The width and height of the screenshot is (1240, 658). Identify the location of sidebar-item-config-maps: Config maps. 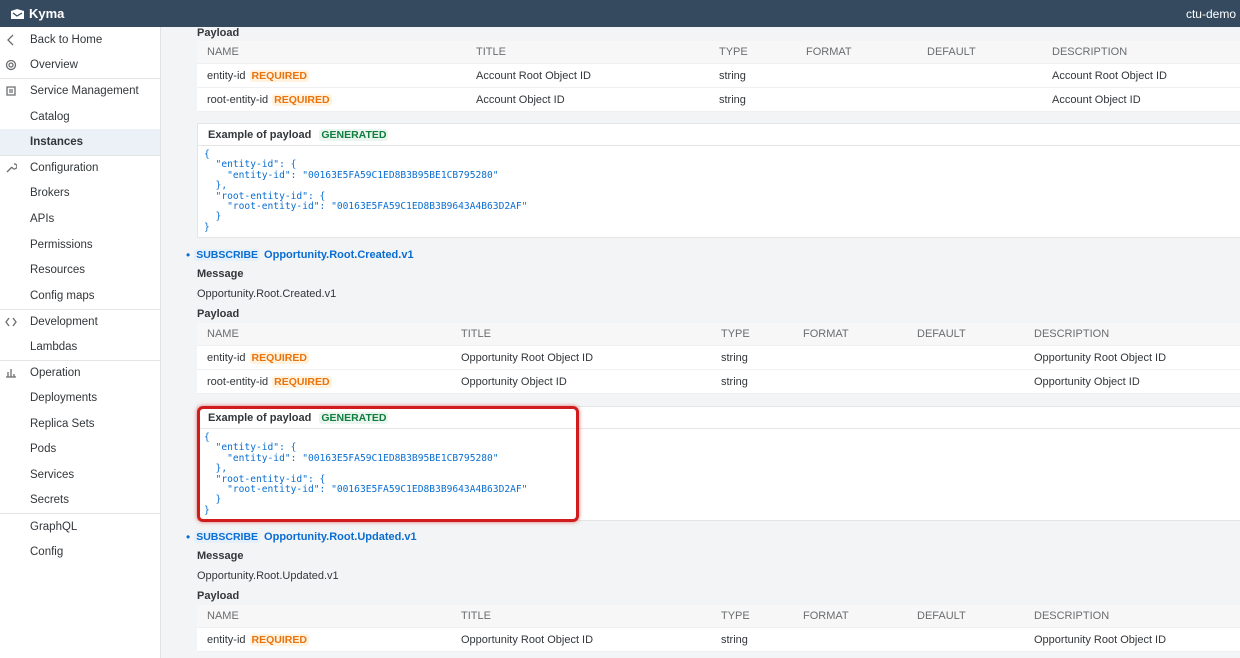
(80, 296).